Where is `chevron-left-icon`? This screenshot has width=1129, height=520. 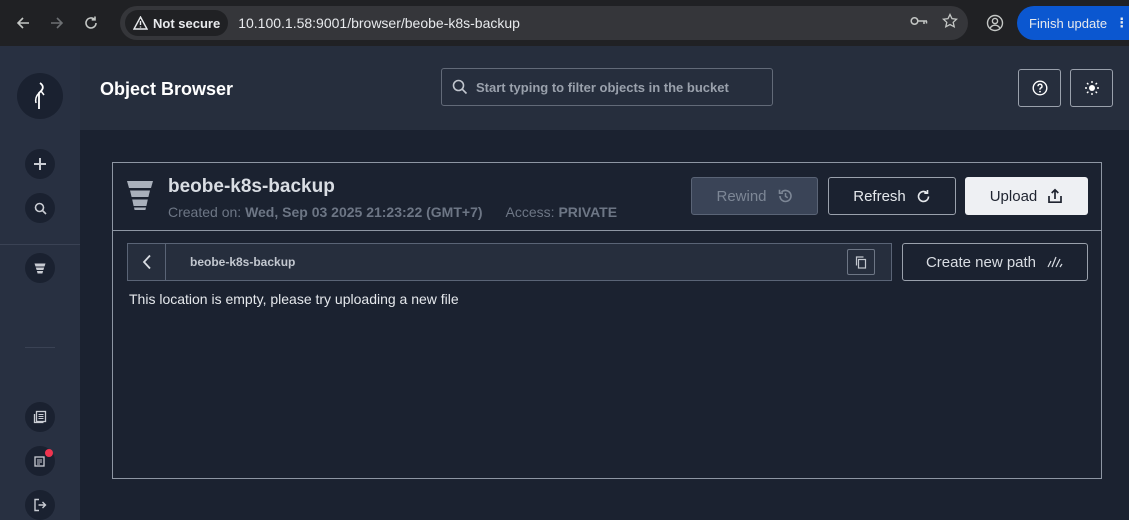
chevron-left-icon is located at coordinates (146, 262).